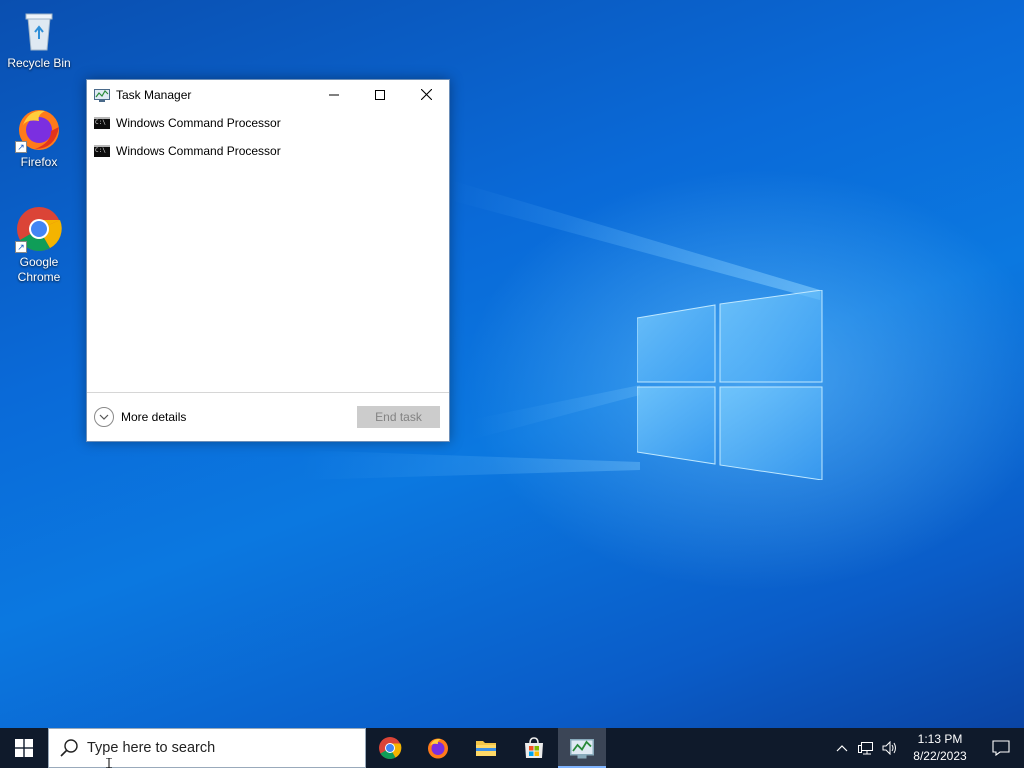  I want to click on task-manager-titlebar: Task Manager, so click(268, 94).